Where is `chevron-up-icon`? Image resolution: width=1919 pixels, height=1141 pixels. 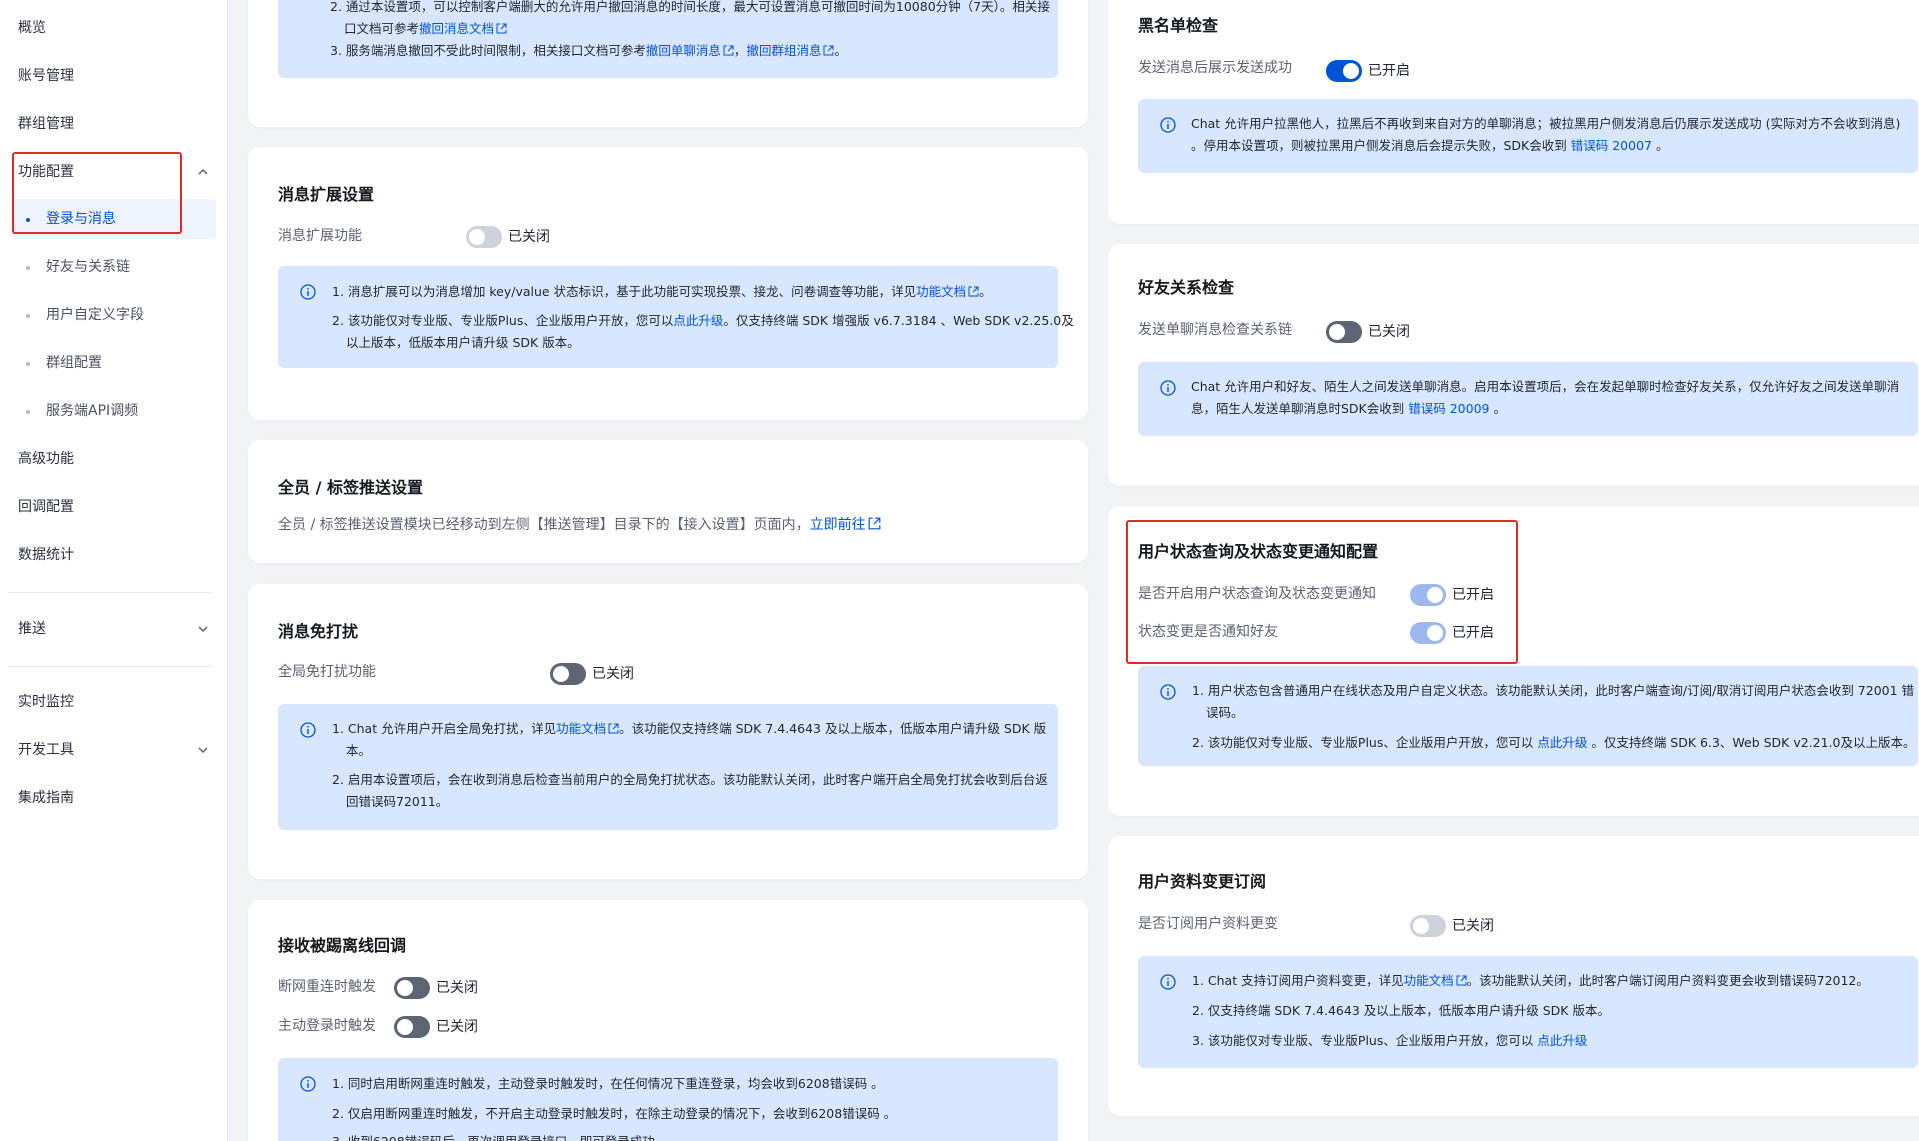 chevron-up-icon is located at coordinates (203, 172).